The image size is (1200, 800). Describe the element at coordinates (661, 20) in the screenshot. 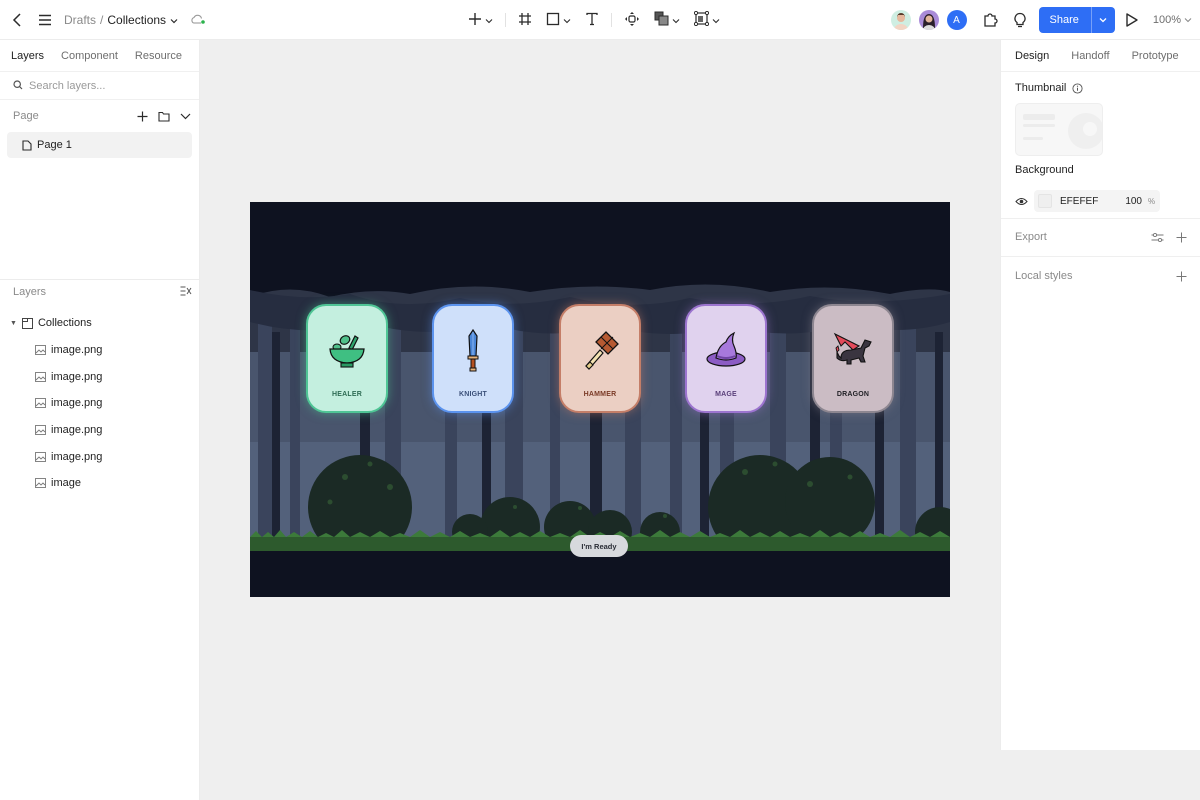

I see `boolean-icon` at that location.